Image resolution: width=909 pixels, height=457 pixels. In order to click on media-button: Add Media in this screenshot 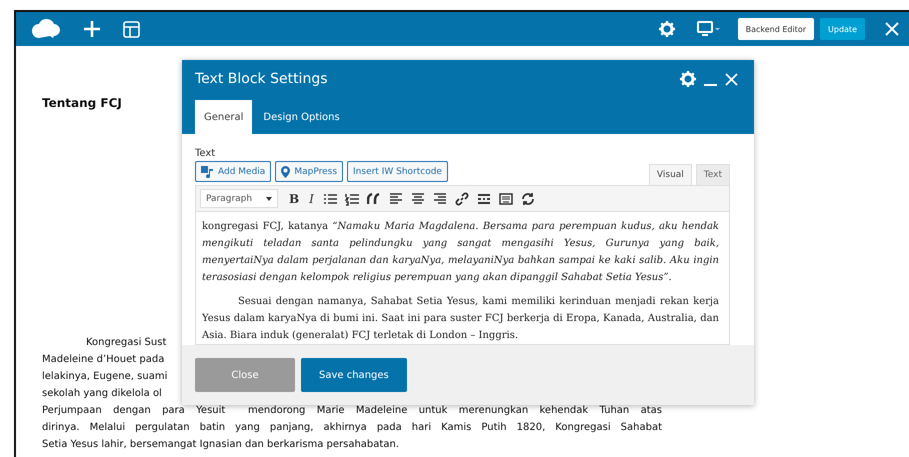, I will do `click(233, 171)`.